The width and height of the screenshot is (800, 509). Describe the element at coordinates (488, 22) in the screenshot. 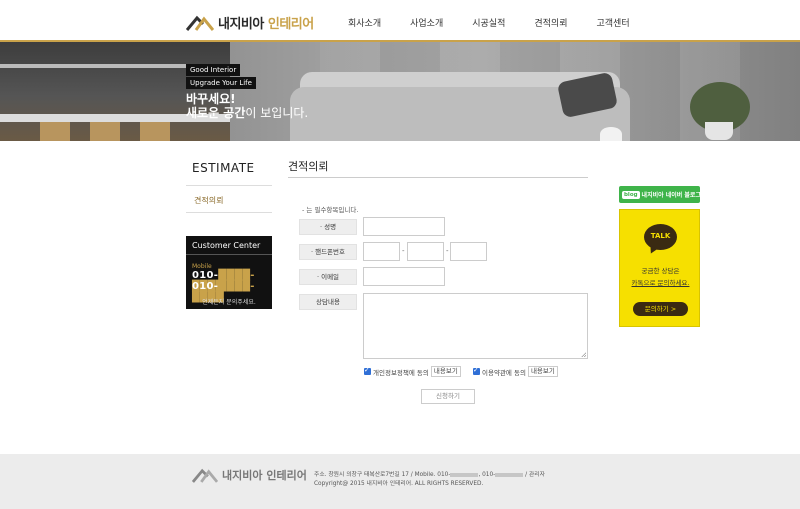

I see `nav-item-portfolio: 시공실적` at that location.